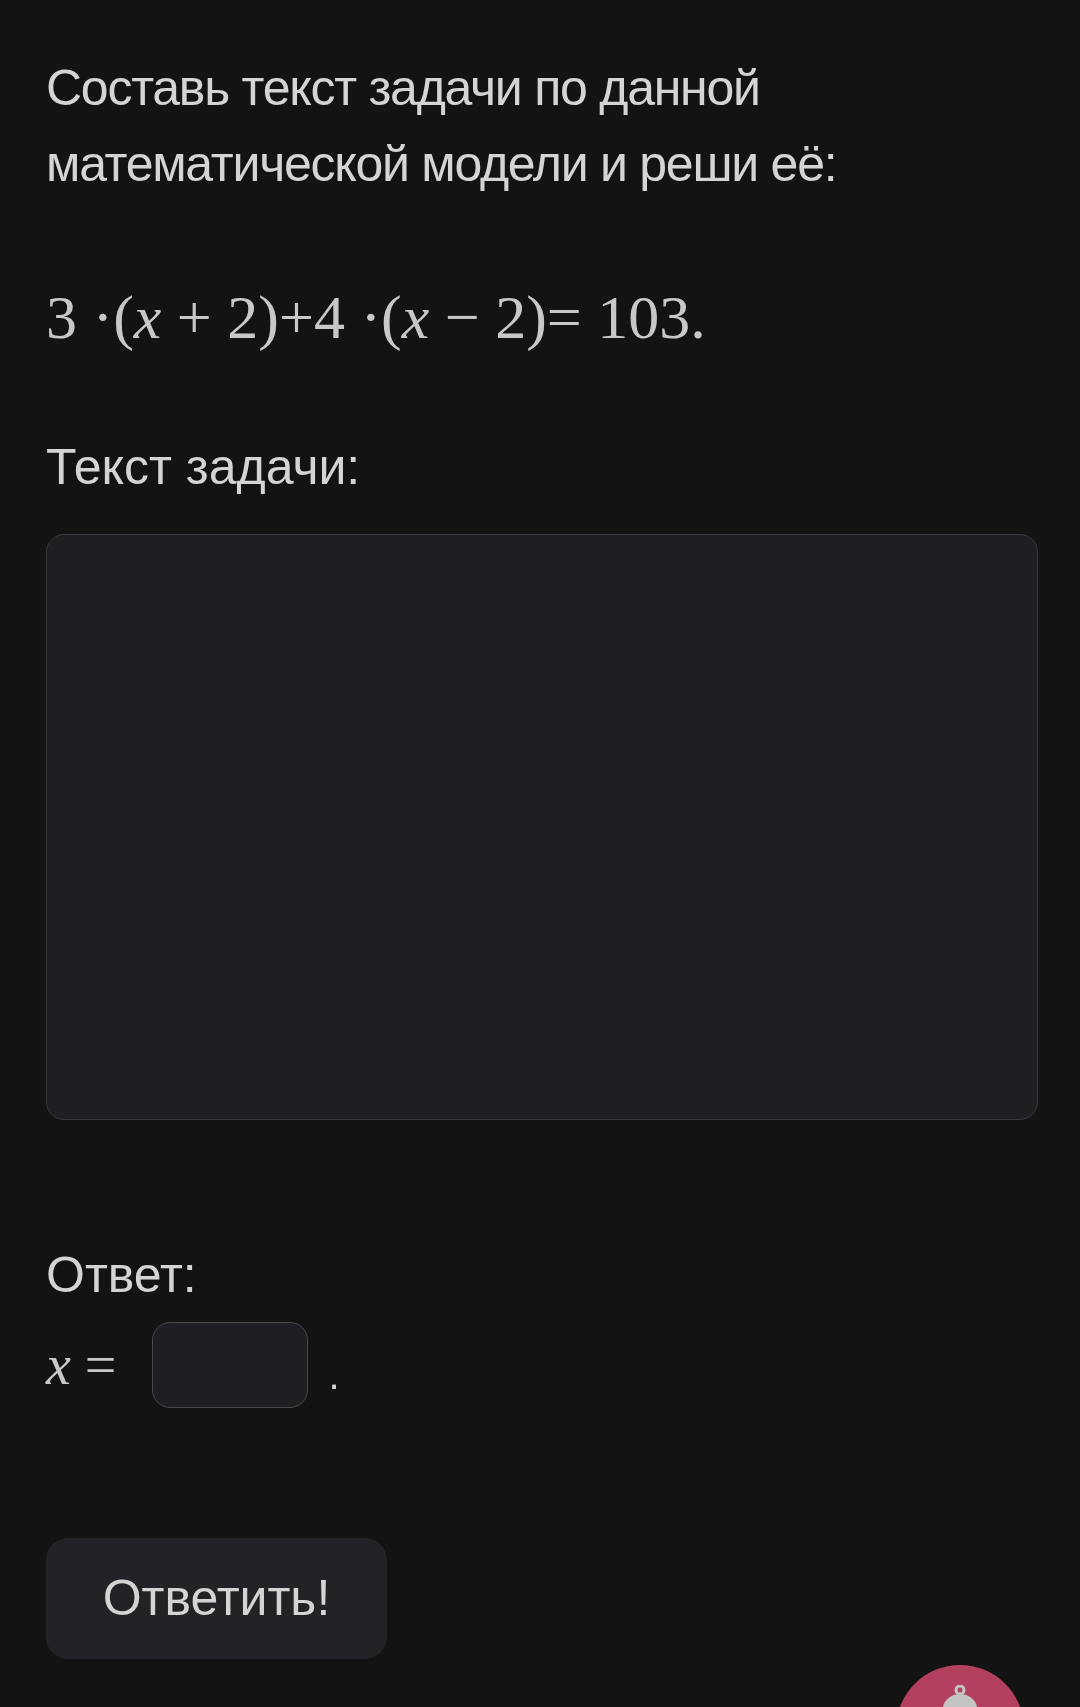 The image size is (1080, 1707). What do you see at coordinates (81, 1365) in the screenshot?
I see `answer-variable: x =` at bounding box center [81, 1365].